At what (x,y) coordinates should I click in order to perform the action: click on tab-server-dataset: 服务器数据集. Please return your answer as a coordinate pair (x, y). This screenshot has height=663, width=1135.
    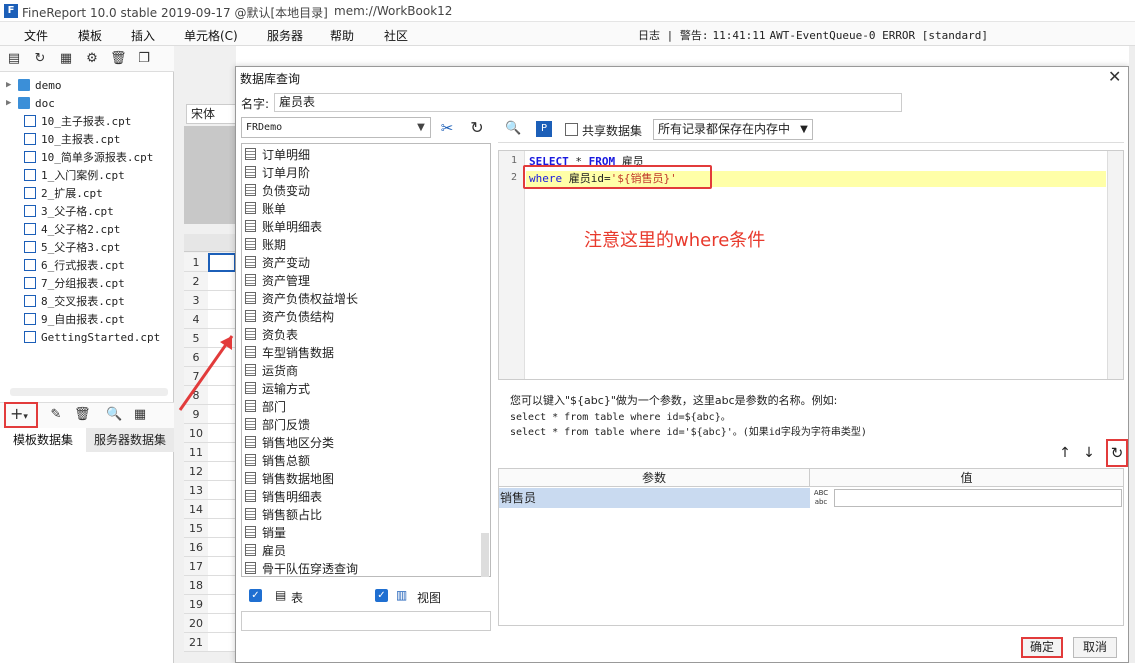
    Looking at the image, I should click on (130, 440).